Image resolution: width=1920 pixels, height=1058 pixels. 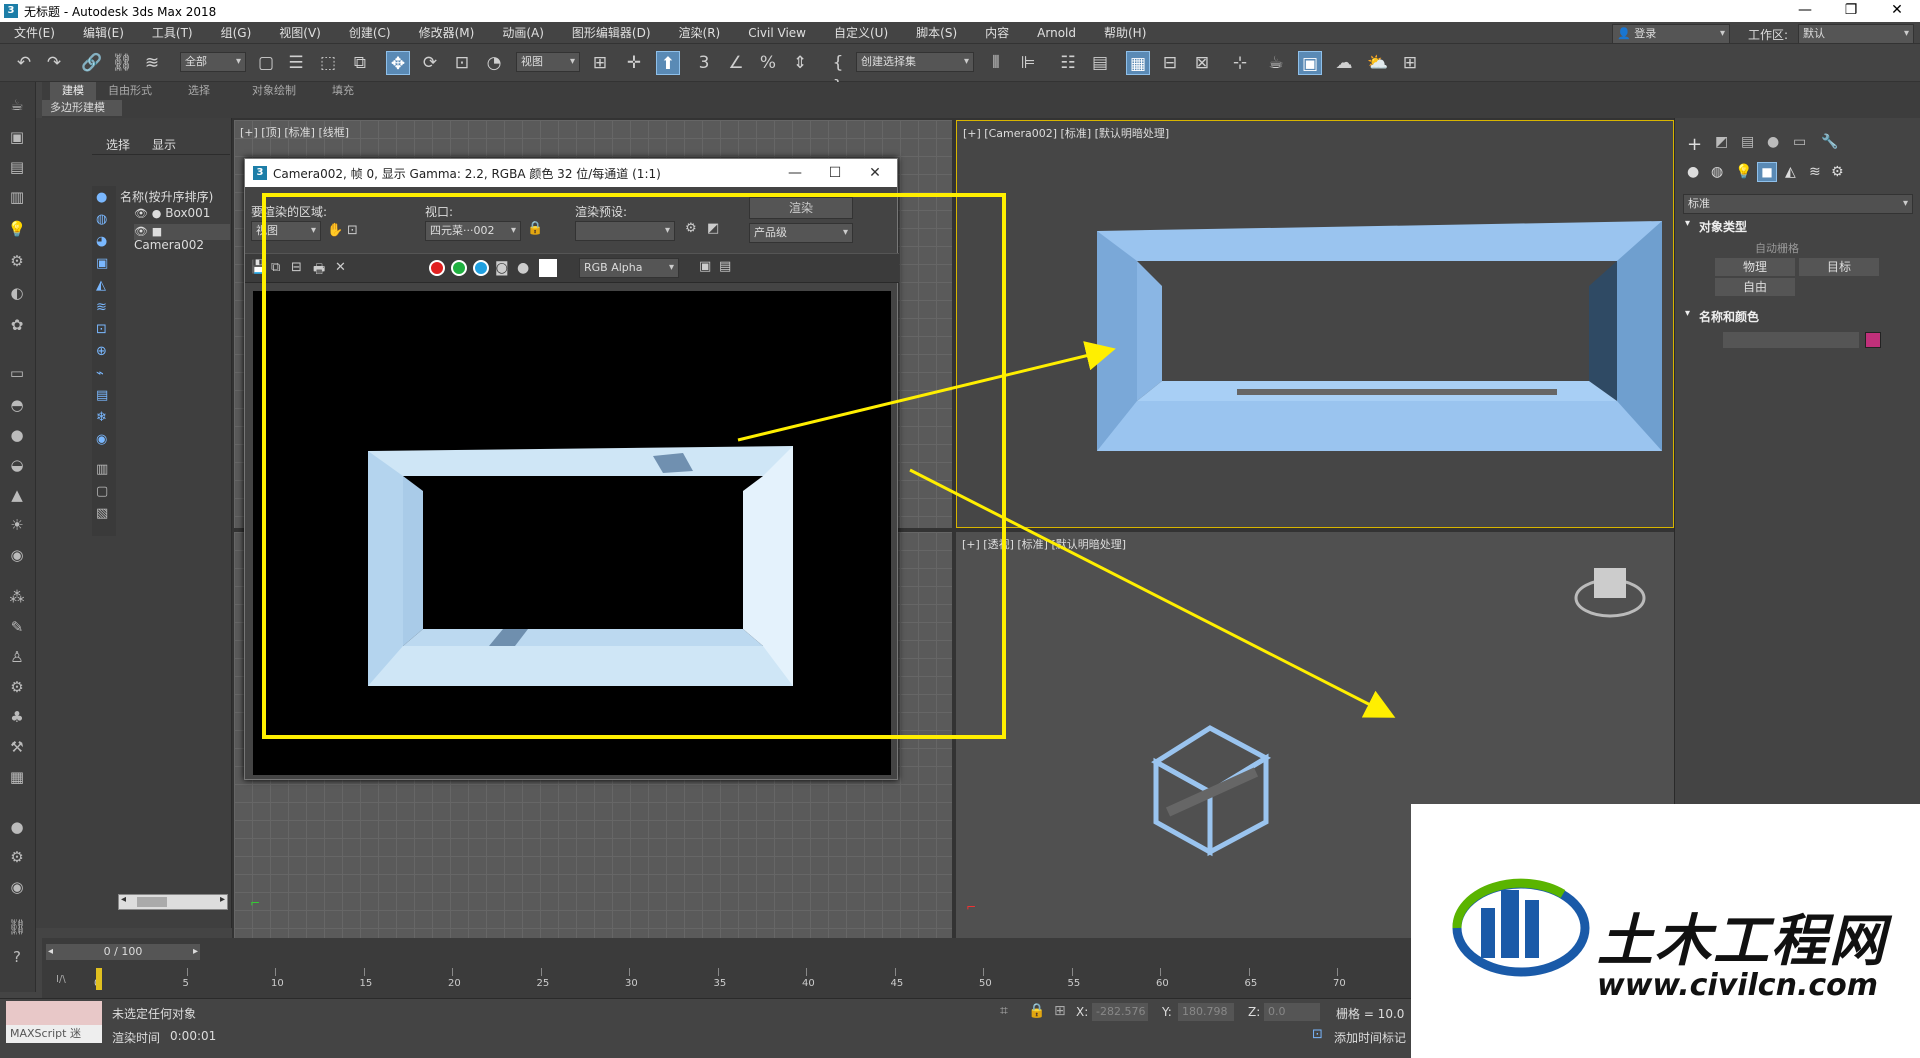 I want to click on keyboard-shortcut-icon: ⬆, so click(x=668, y=63).